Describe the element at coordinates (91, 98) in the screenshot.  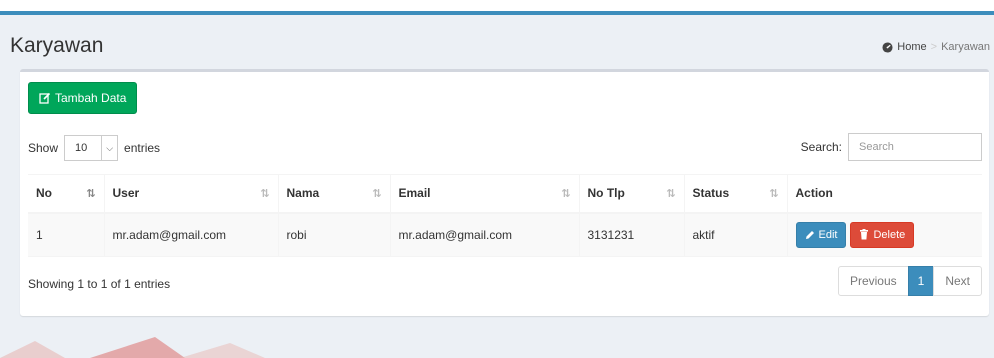
I see `add-data-label: Tambah Data` at that location.